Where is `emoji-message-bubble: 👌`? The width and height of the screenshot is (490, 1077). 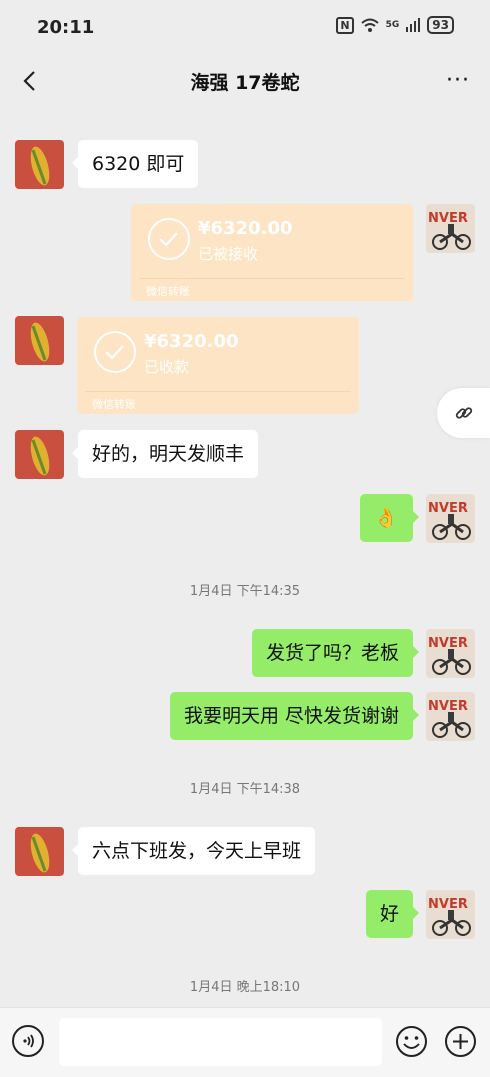 emoji-message-bubble: 👌 is located at coordinates (389, 518).